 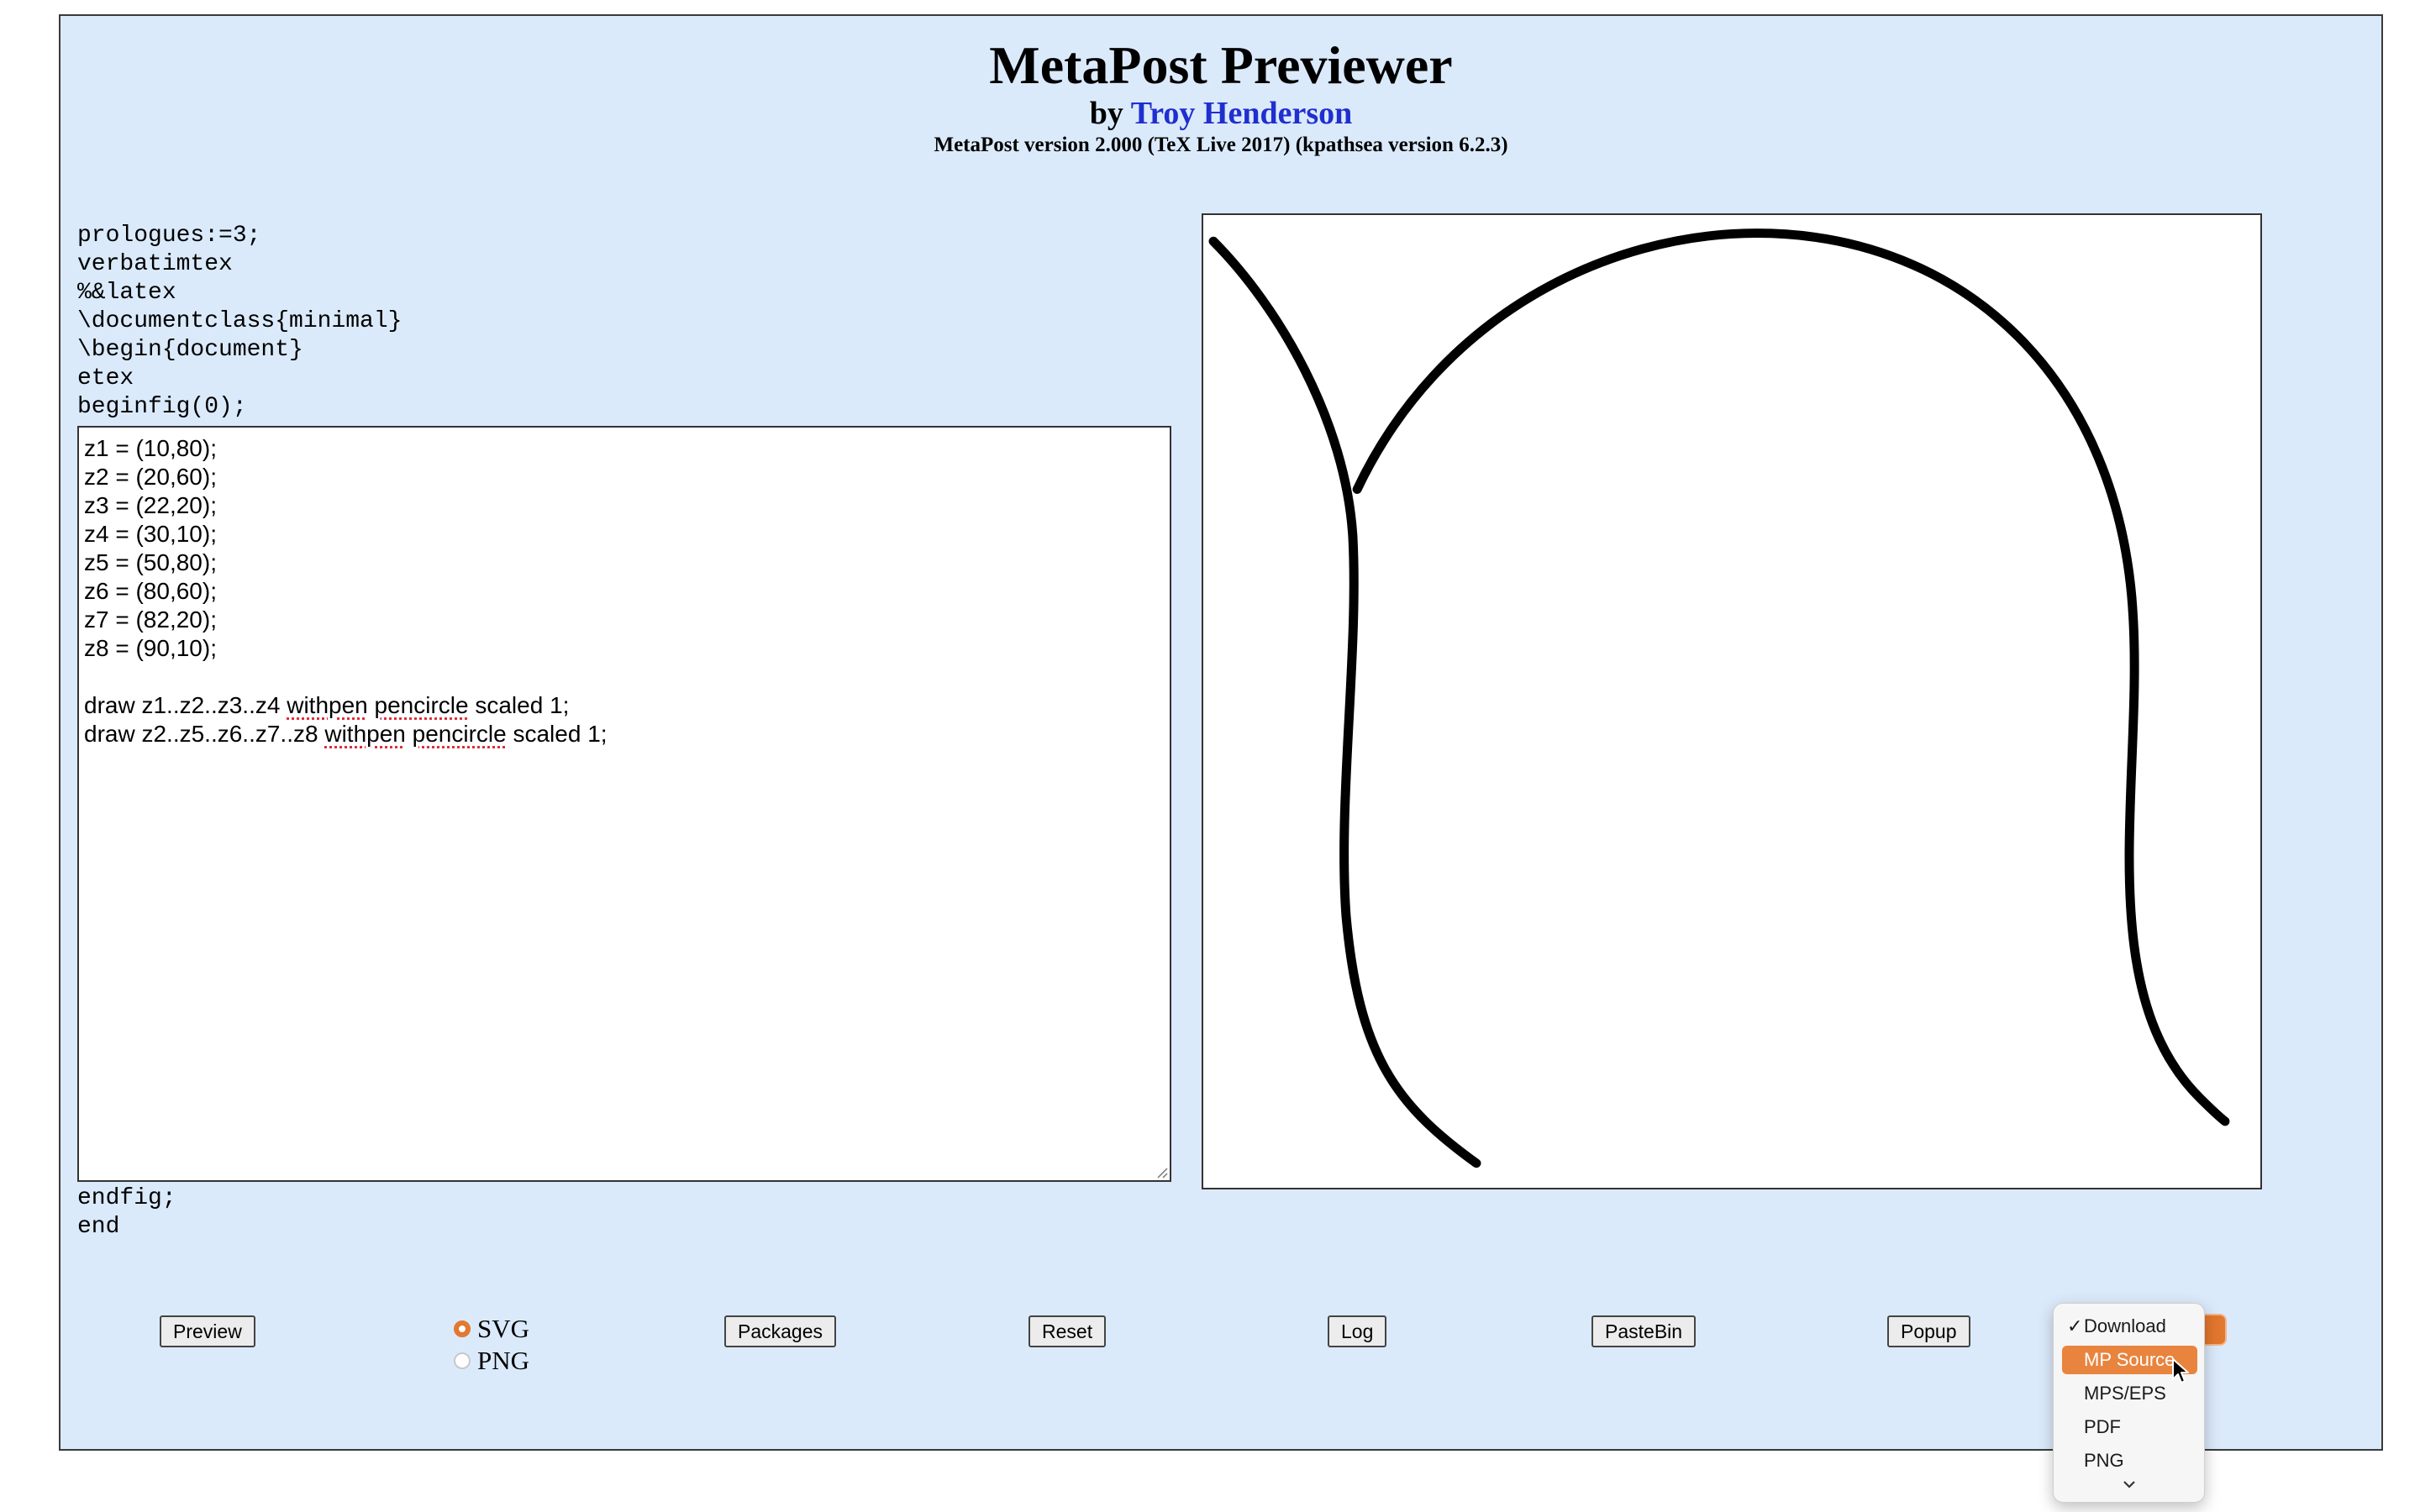 What do you see at coordinates (503, 1328) in the screenshot?
I see `svg-label: SVG` at bounding box center [503, 1328].